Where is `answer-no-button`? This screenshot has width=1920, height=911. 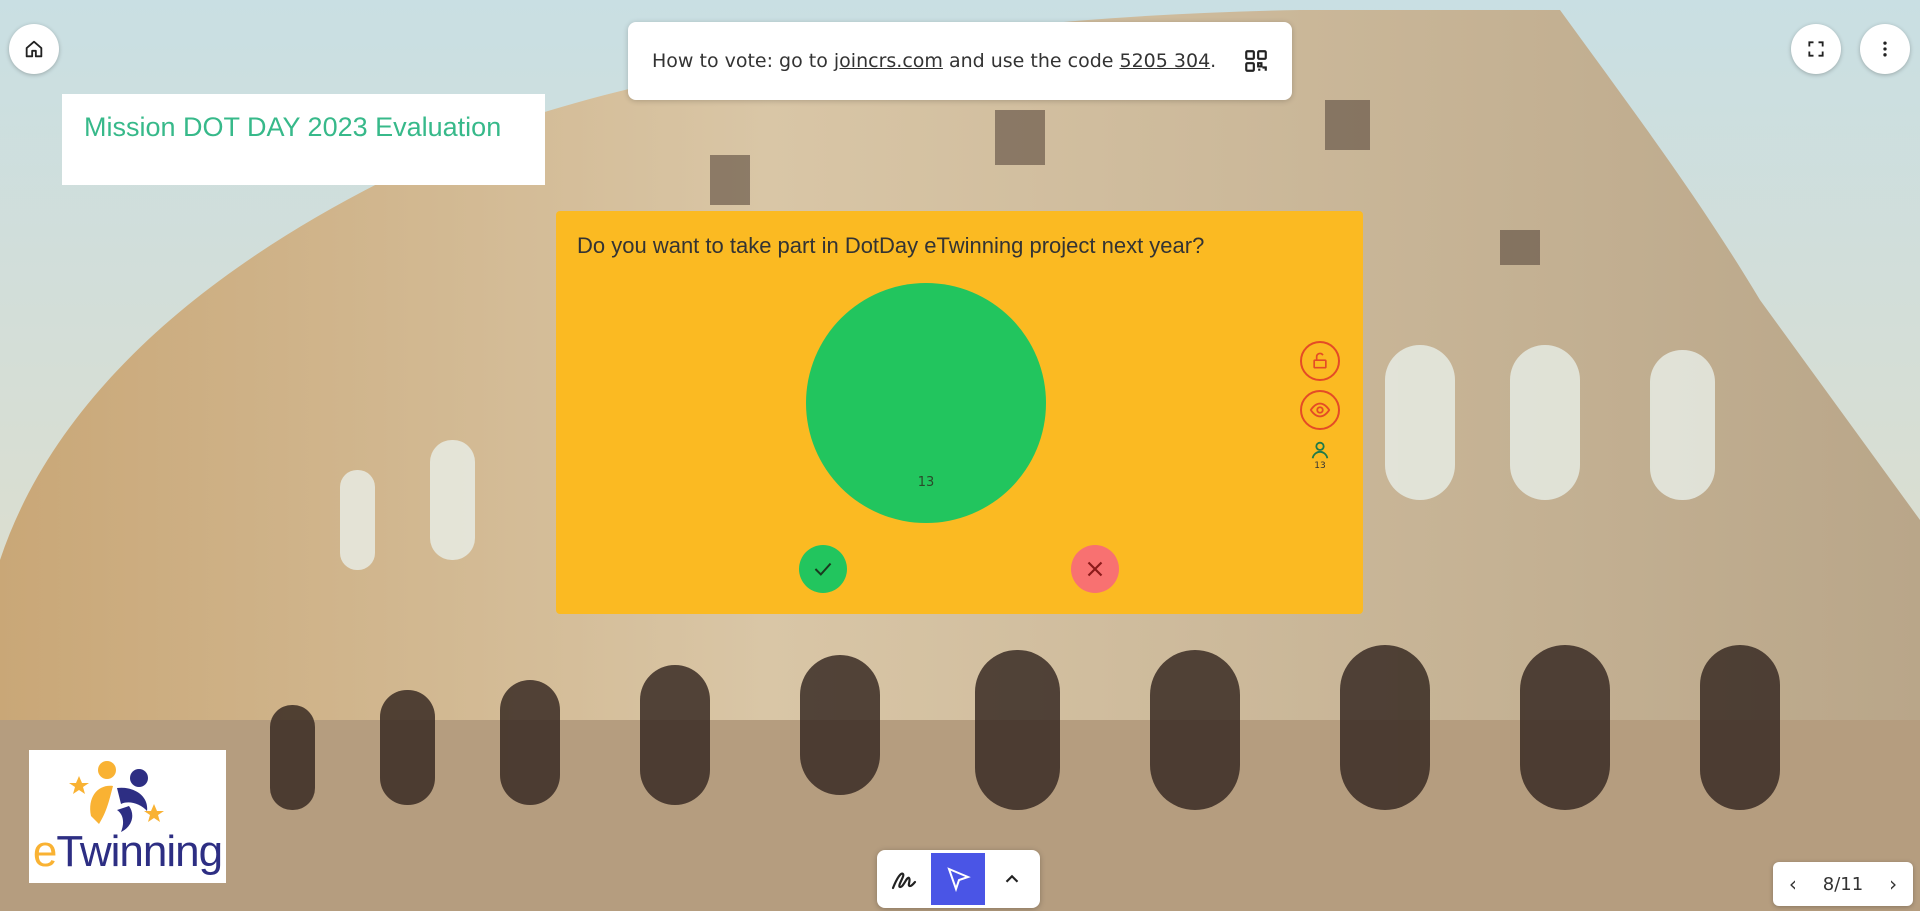
answer-no-button is located at coordinates (1095, 569).